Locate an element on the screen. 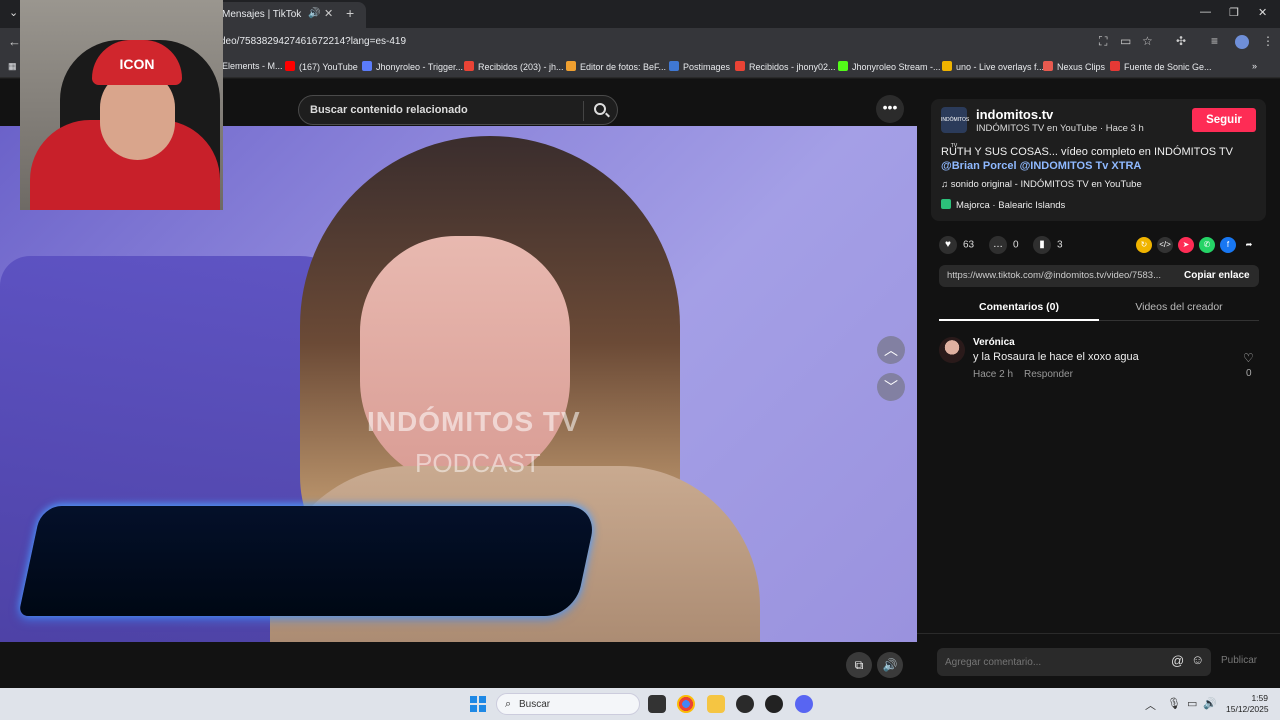 The width and height of the screenshot is (1280, 720). video-watermark-title: INDÓMITOS TV is located at coordinates (474, 421).